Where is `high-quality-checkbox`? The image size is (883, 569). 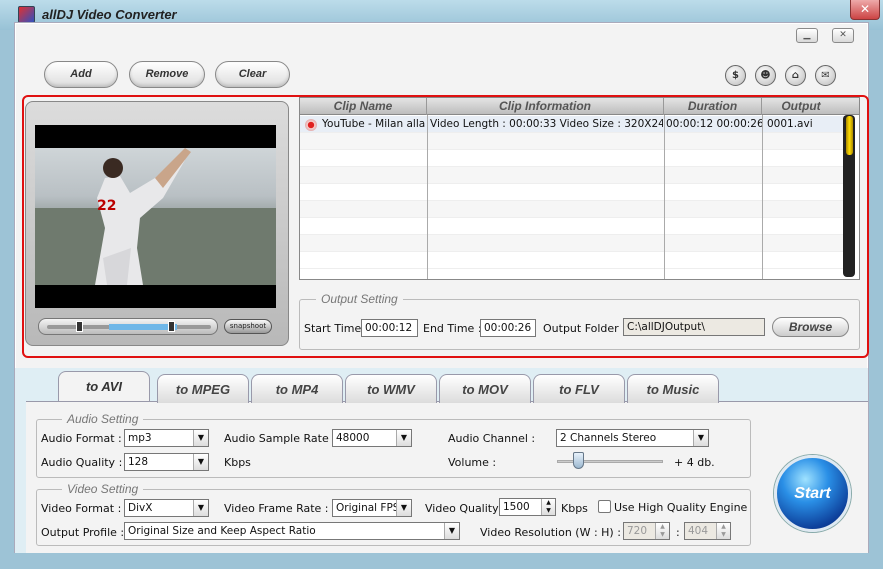
high-quality-checkbox is located at coordinates (604, 506).